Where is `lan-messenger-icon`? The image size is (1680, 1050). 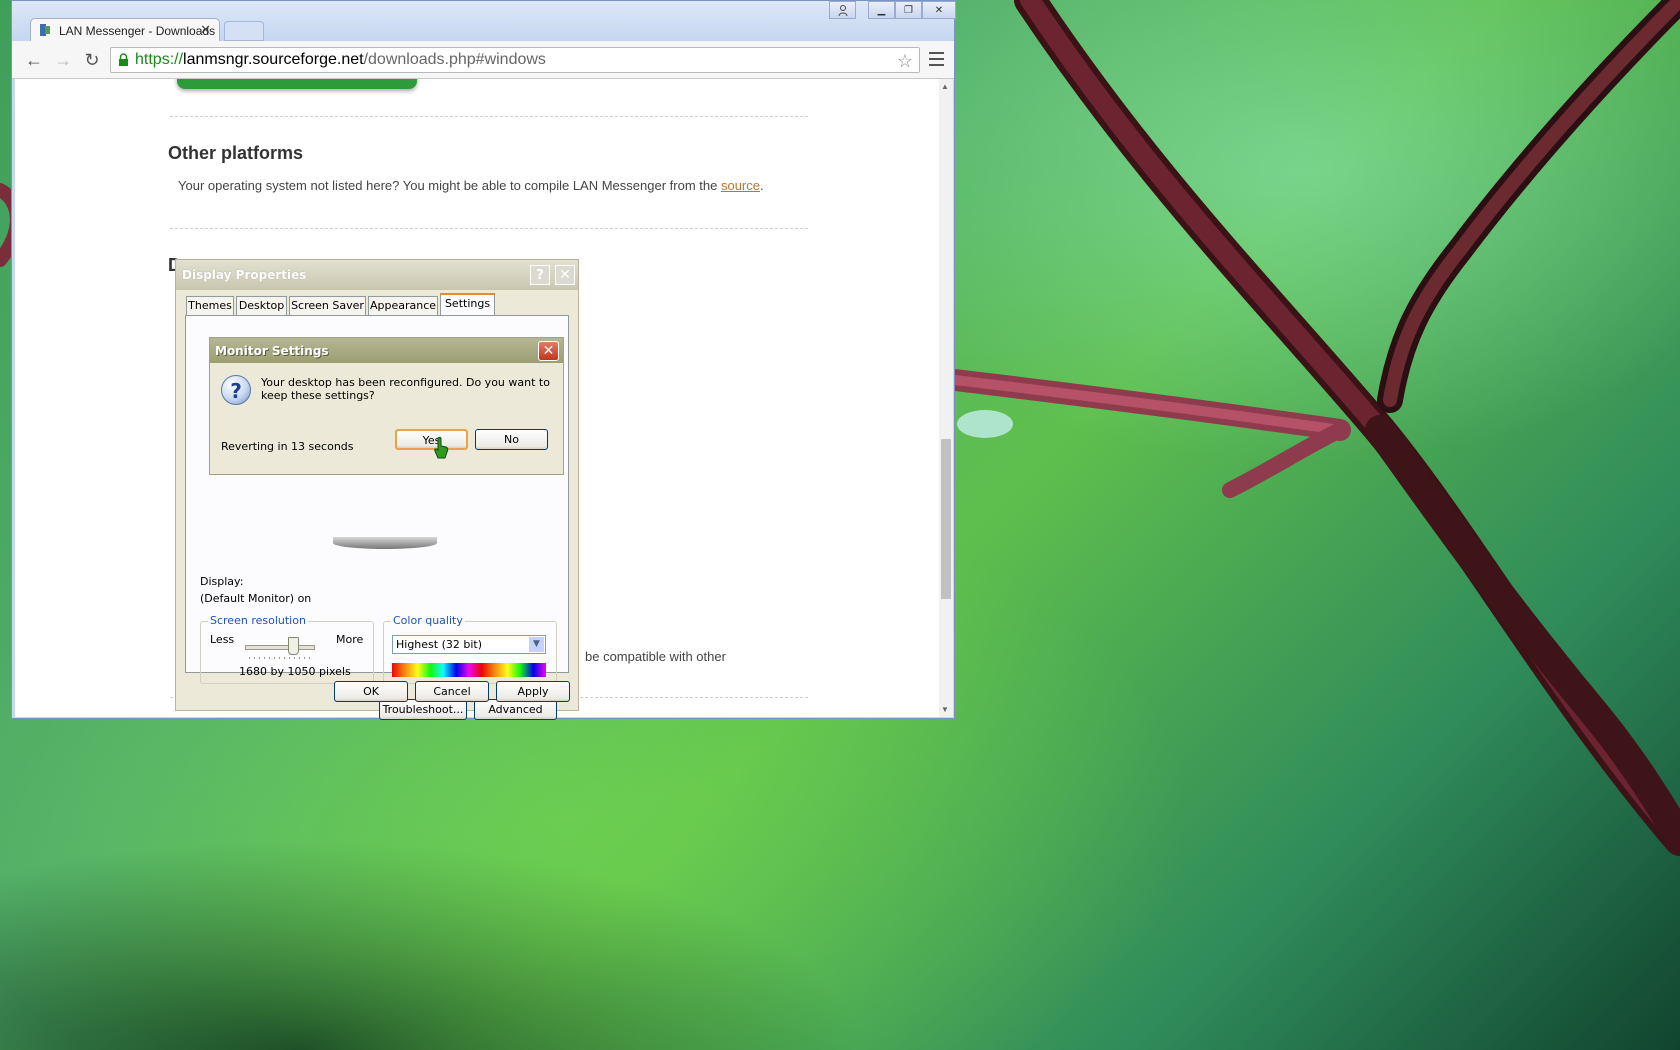 lan-messenger-icon is located at coordinates (45, 30).